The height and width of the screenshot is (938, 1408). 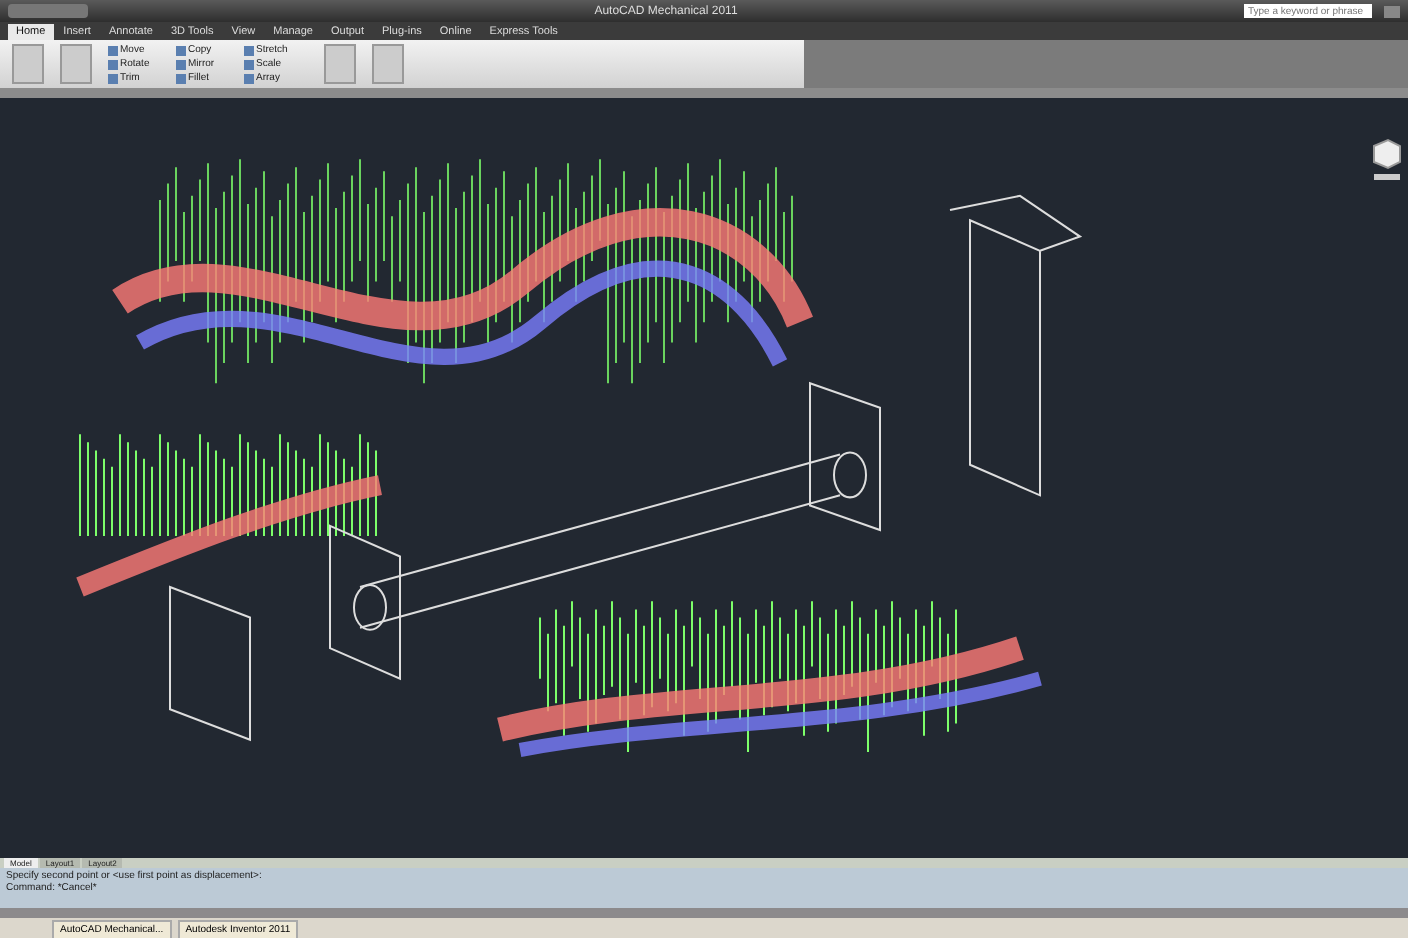 I want to click on viewcube-icon, so click(x=1386, y=160).